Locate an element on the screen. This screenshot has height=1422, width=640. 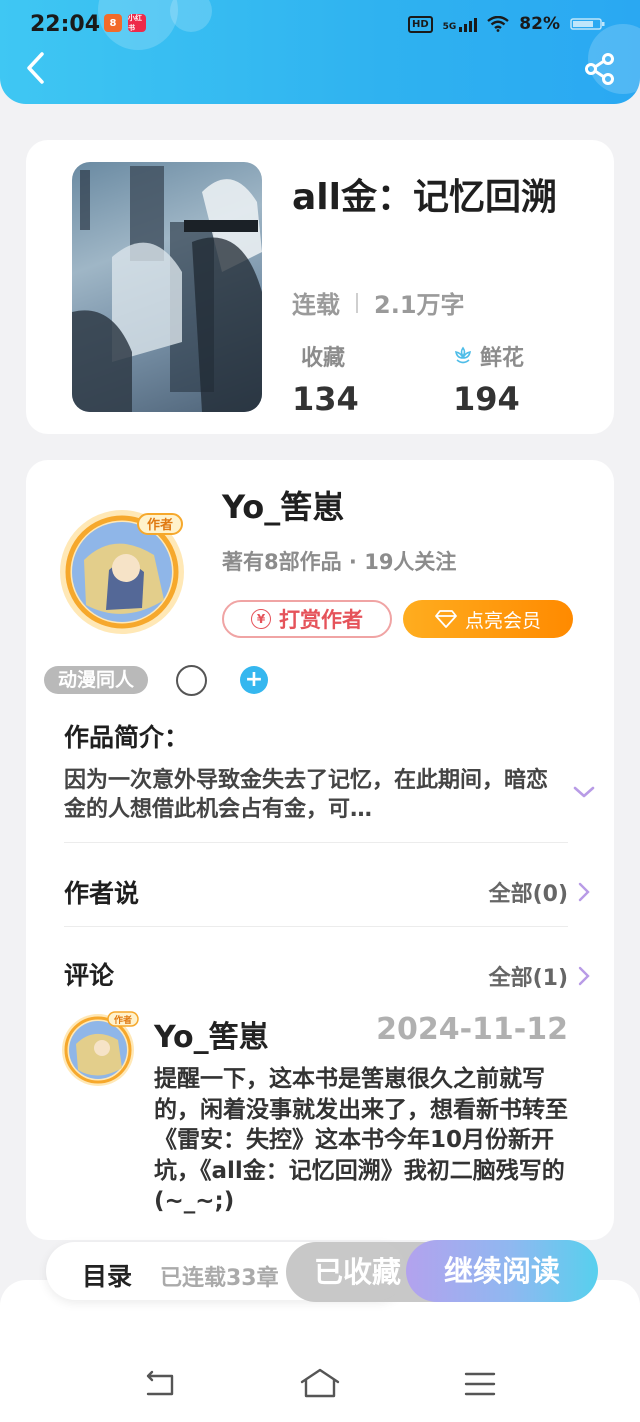
header-bar: 22:04 8 小红书 HD 5G 82% is located at coordinates (320, 52).